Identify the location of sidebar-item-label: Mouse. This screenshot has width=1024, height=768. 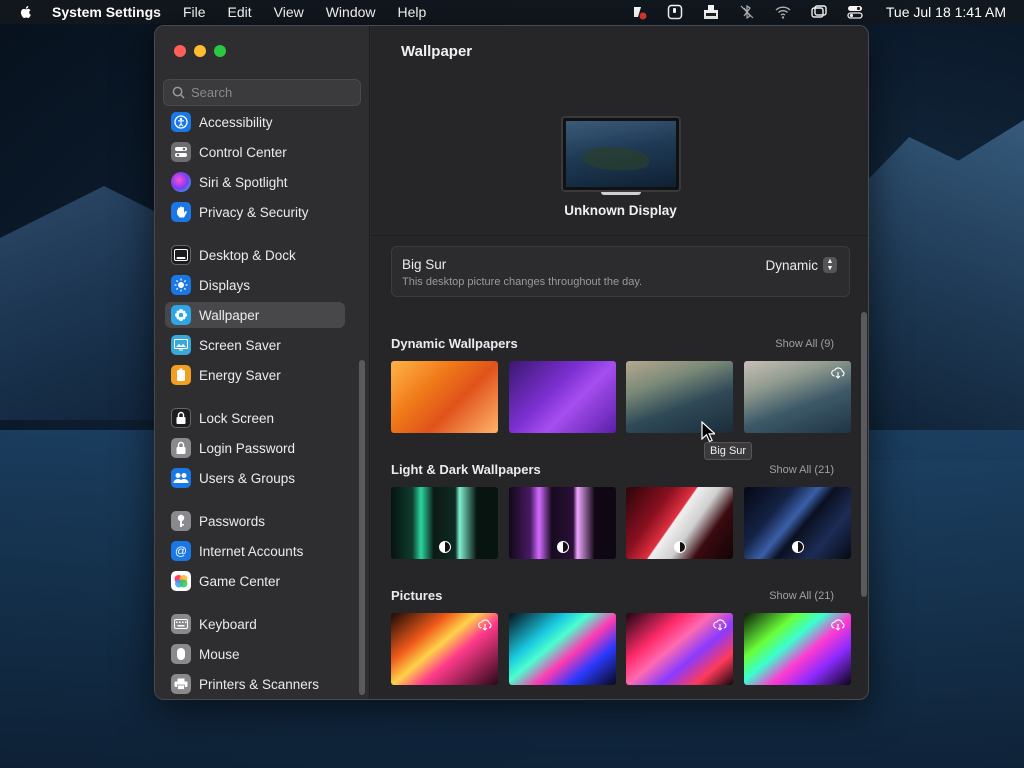
(219, 654).